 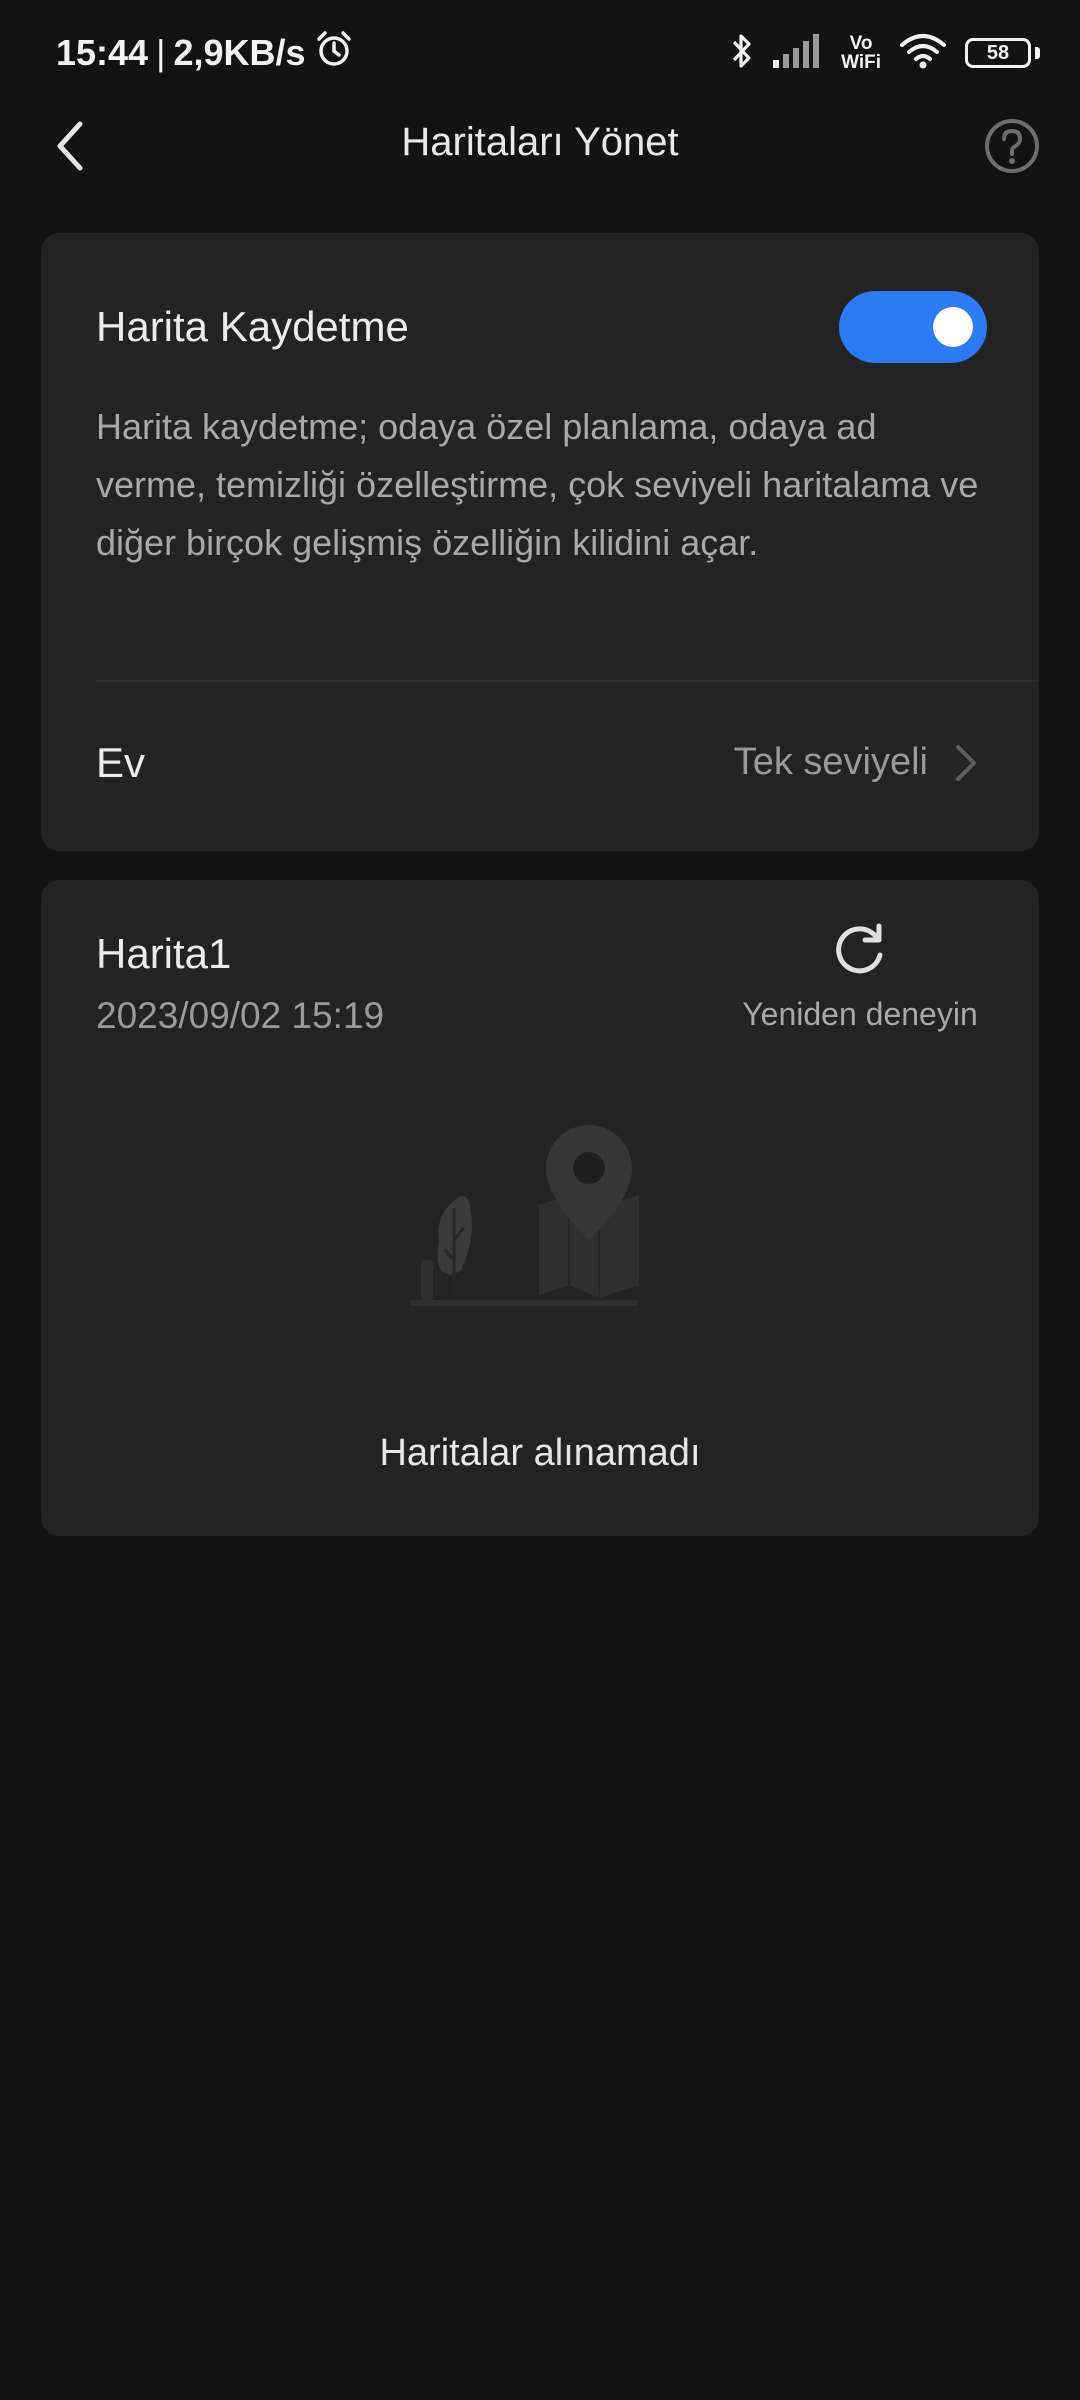 I want to click on battery-level: 58, so click(x=998, y=52).